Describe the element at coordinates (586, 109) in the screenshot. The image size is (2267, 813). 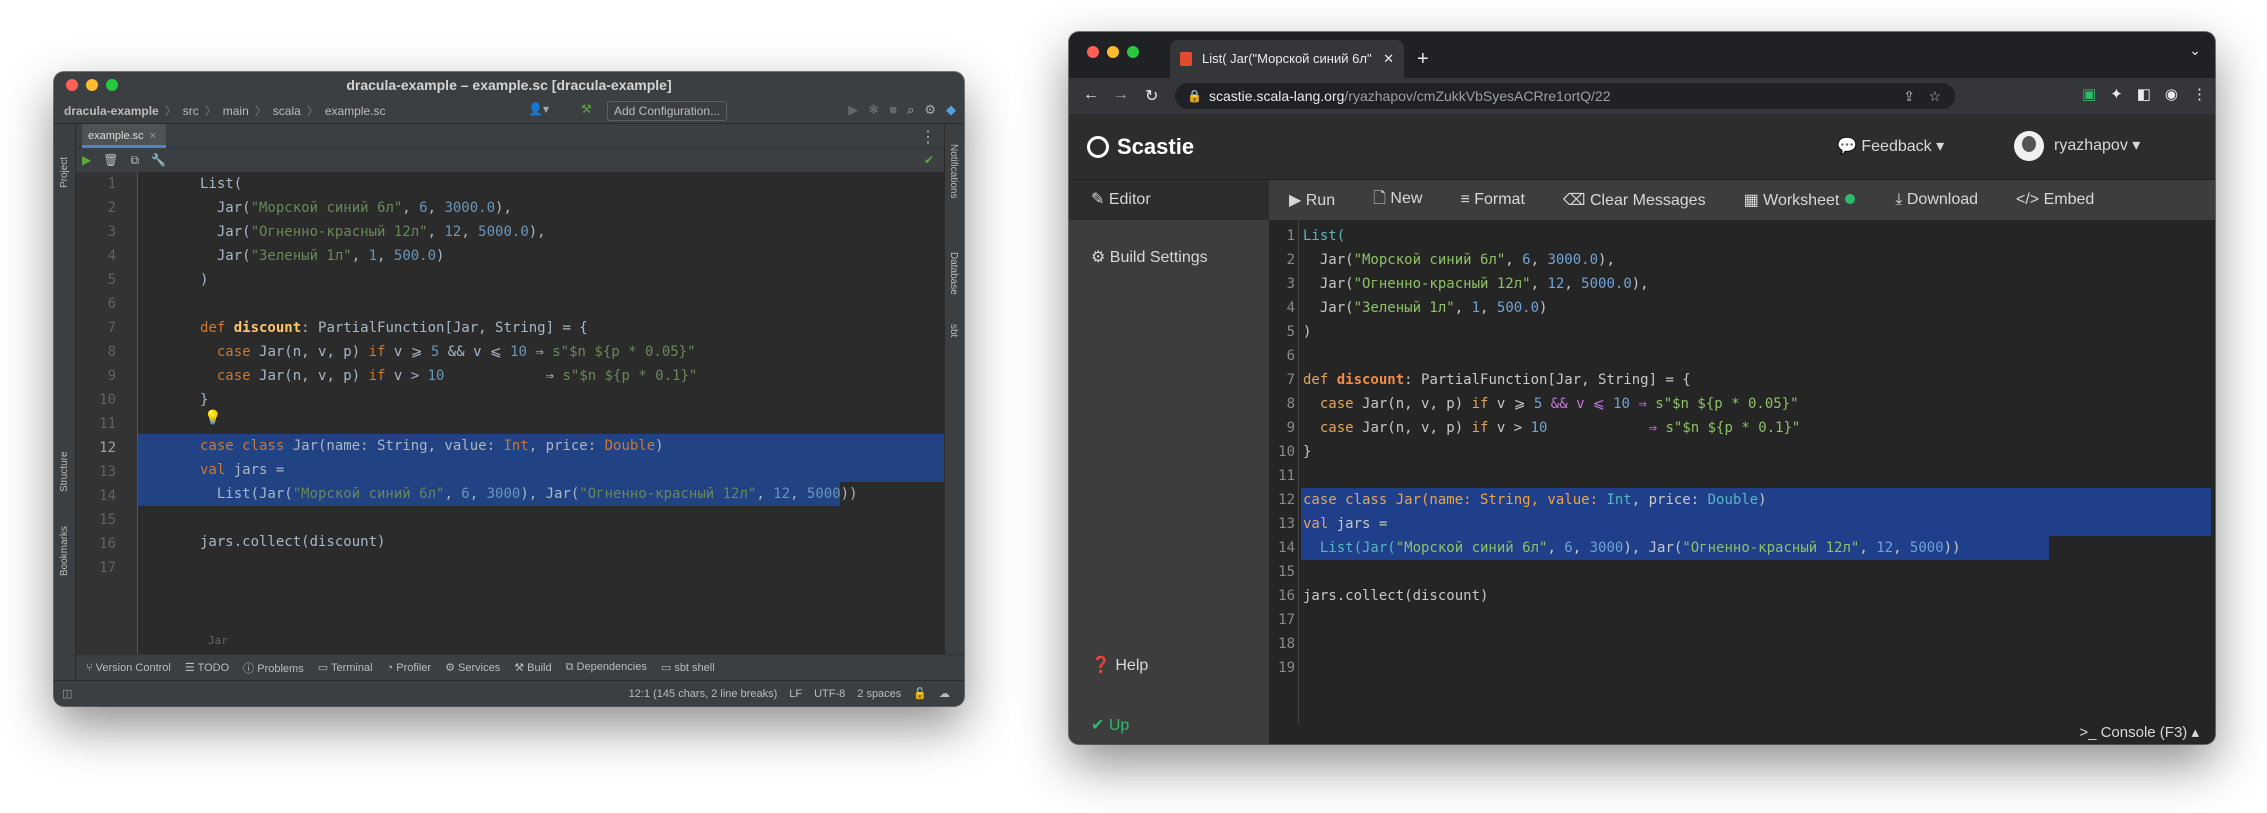
I see `hammer-icon: ⚒` at that location.